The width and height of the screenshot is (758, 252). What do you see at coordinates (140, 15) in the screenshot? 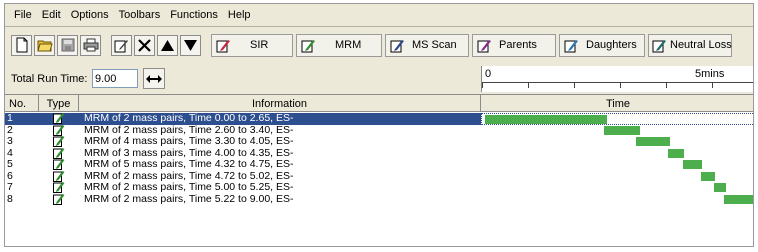
I see `menu-toolbars: Toolbars` at bounding box center [140, 15].